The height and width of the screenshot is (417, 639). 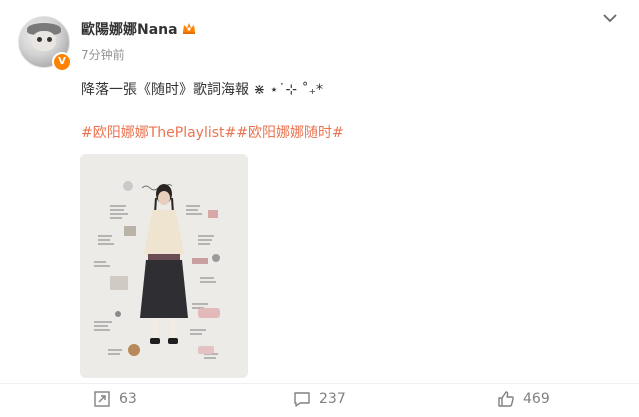 What do you see at coordinates (102, 399) in the screenshot?
I see `repost-icon` at bounding box center [102, 399].